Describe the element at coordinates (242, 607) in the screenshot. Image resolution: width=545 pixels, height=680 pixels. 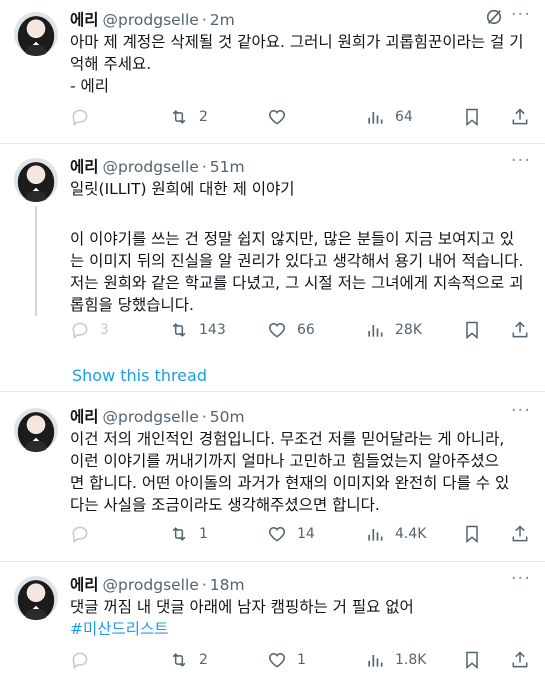
I see `text-line: 댓글 꺼짐 내 댓글 아래에 남자 캠핑하는 거 필요 없어` at that location.